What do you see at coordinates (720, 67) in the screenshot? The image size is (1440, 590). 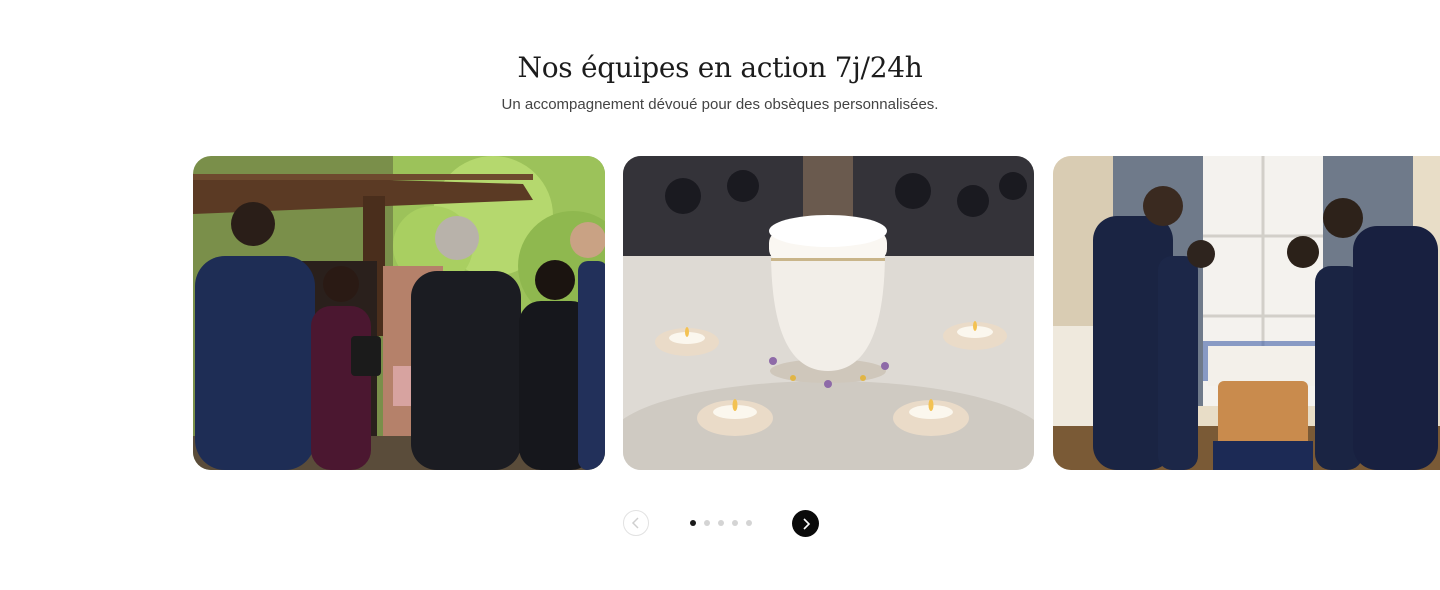 I see `section-title: Nos équipes en action 7j/24h` at bounding box center [720, 67].